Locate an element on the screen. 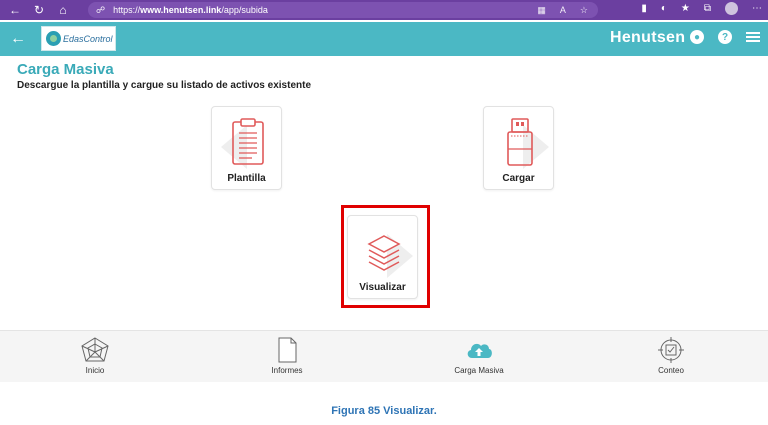 The image size is (768, 425). nav-inicio: Inicio is located at coordinates (95, 356).